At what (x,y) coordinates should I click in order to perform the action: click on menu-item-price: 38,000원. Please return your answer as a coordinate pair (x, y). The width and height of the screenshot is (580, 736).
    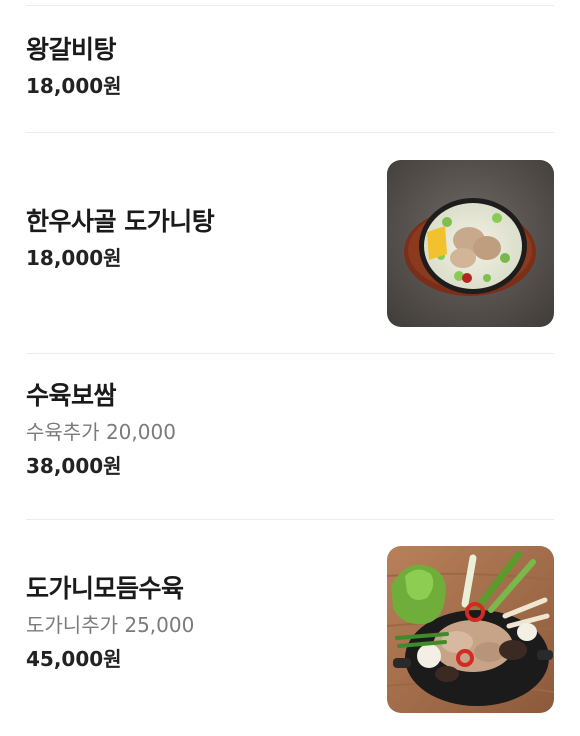
    Looking at the image, I should click on (74, 466).